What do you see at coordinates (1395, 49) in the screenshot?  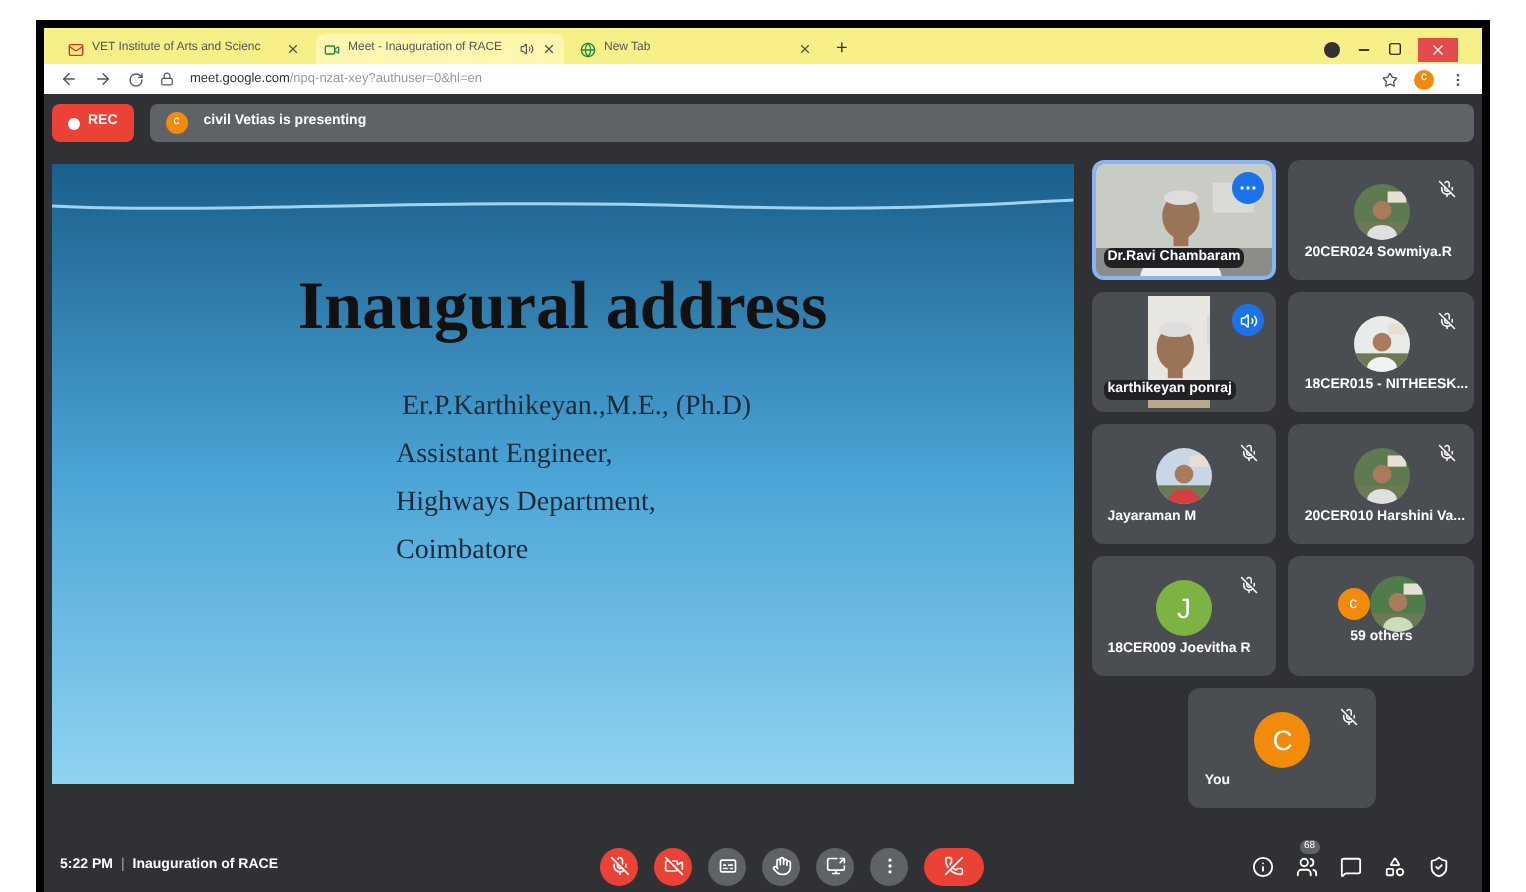 I see `maximize-icon` at bounding box center [1395, 49].